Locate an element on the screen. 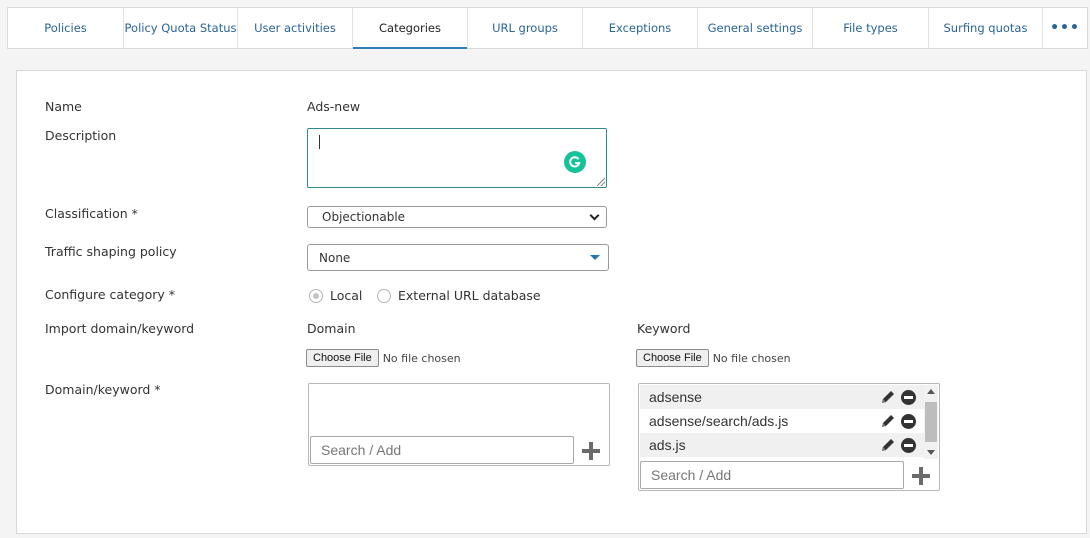  traffic-shaping-selected: None is located at coordinates (335, 257).